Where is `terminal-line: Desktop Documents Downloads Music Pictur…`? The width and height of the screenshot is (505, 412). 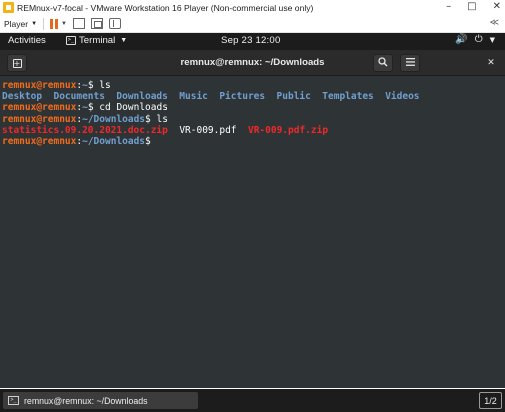
terminal-line: Desktop Documents Downloads Music Pictur… is located at coordinates (253, 96).